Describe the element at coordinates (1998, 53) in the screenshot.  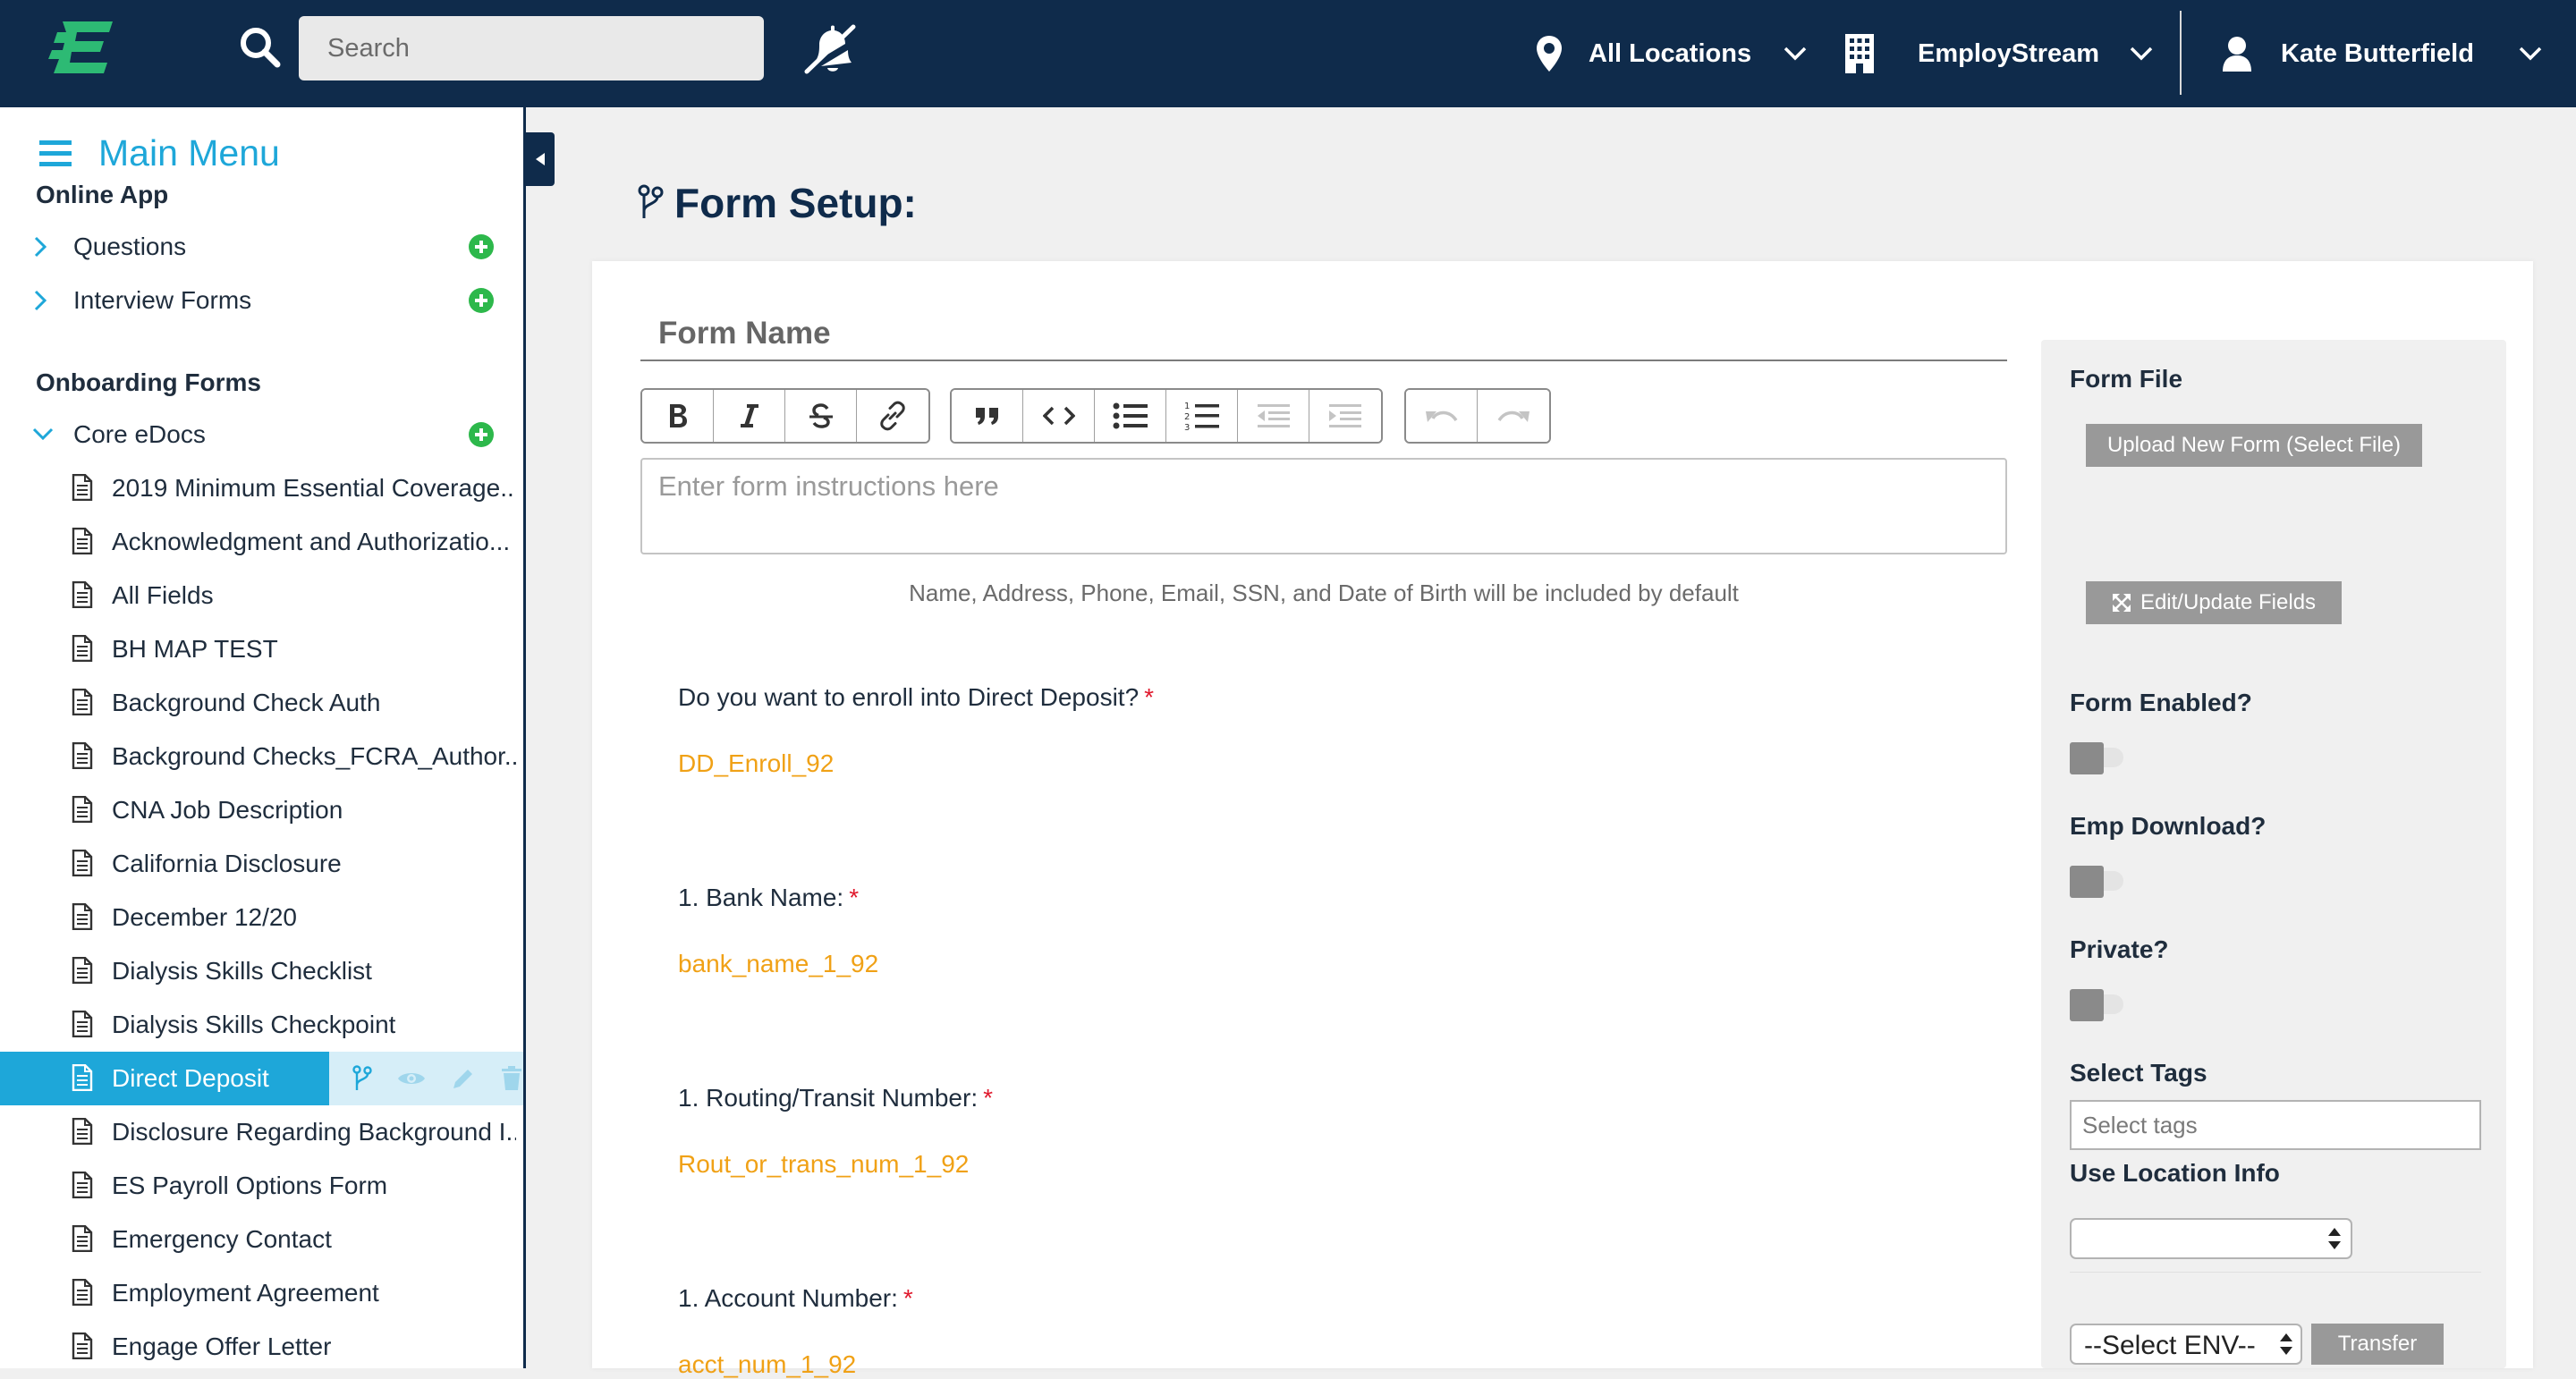
I see `company-switcher: EmployStream` at that location.